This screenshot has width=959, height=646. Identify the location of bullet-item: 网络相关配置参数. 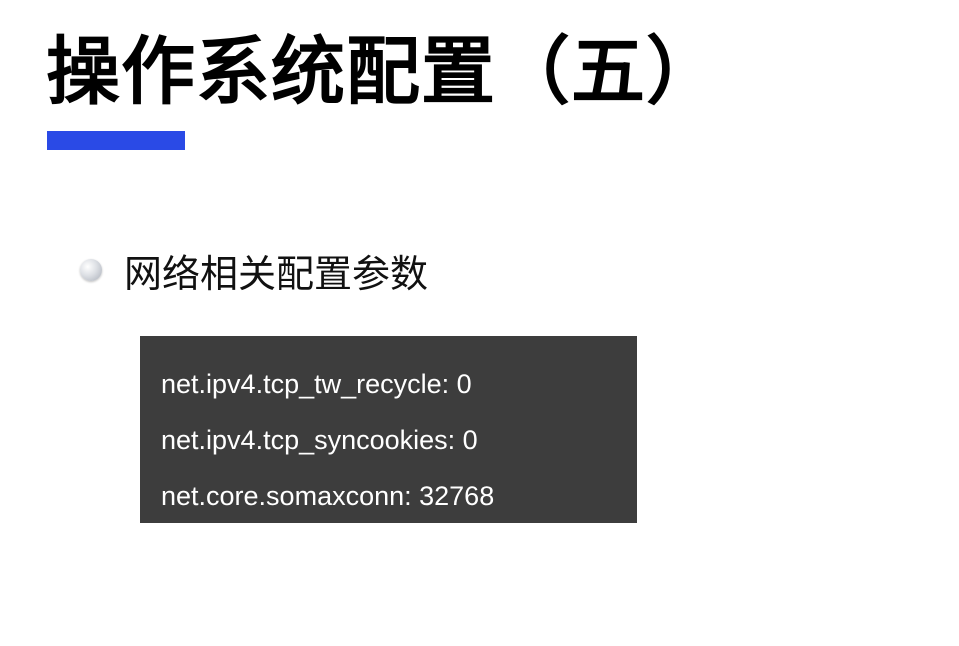
(254, 270).